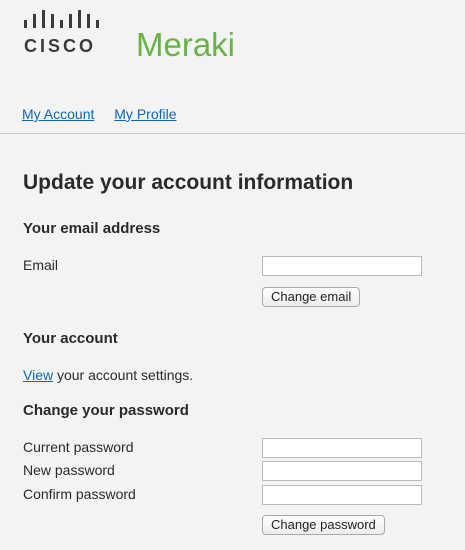 The image size is (465, 550). Describe the element at coordinates (123, 375) in the screenshot. I see `view-account-settings-text: your account settings.` at that location.